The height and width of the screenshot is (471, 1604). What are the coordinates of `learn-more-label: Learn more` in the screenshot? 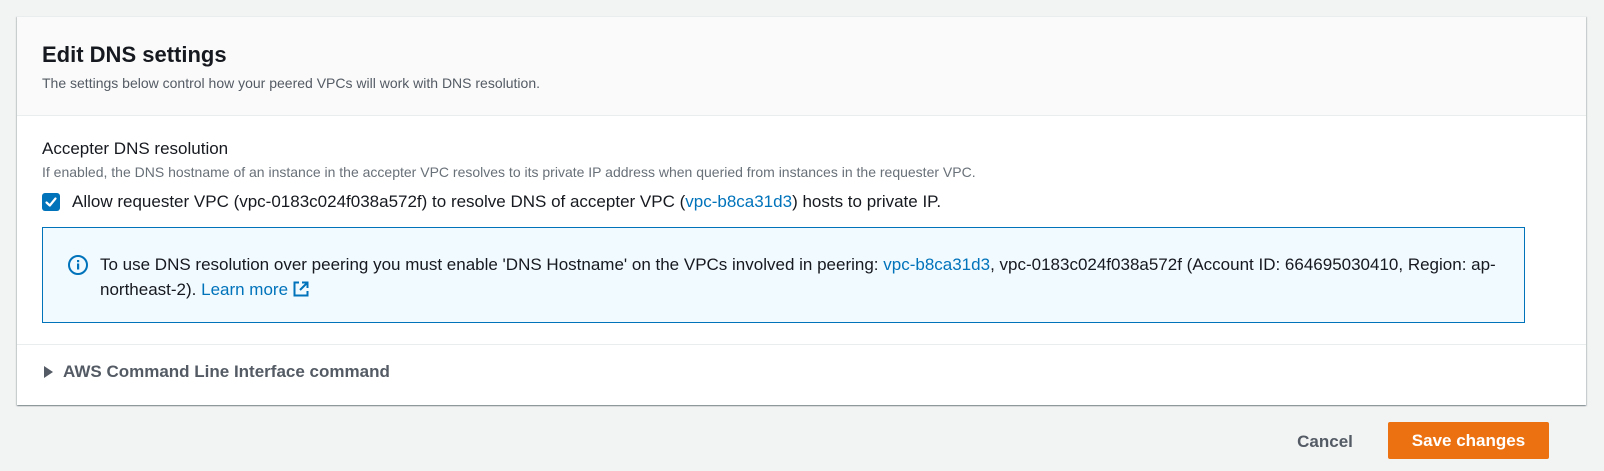 It's located at (245, 289).